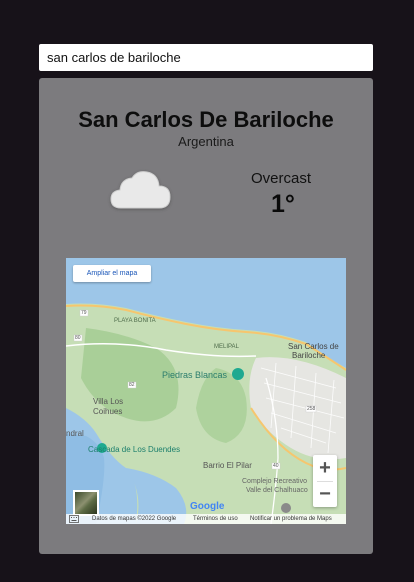  Describe the element at coordinates (134, 449) in the screenshot. I see `map-label-cascada: Cascada de Los Duendes` at that location.